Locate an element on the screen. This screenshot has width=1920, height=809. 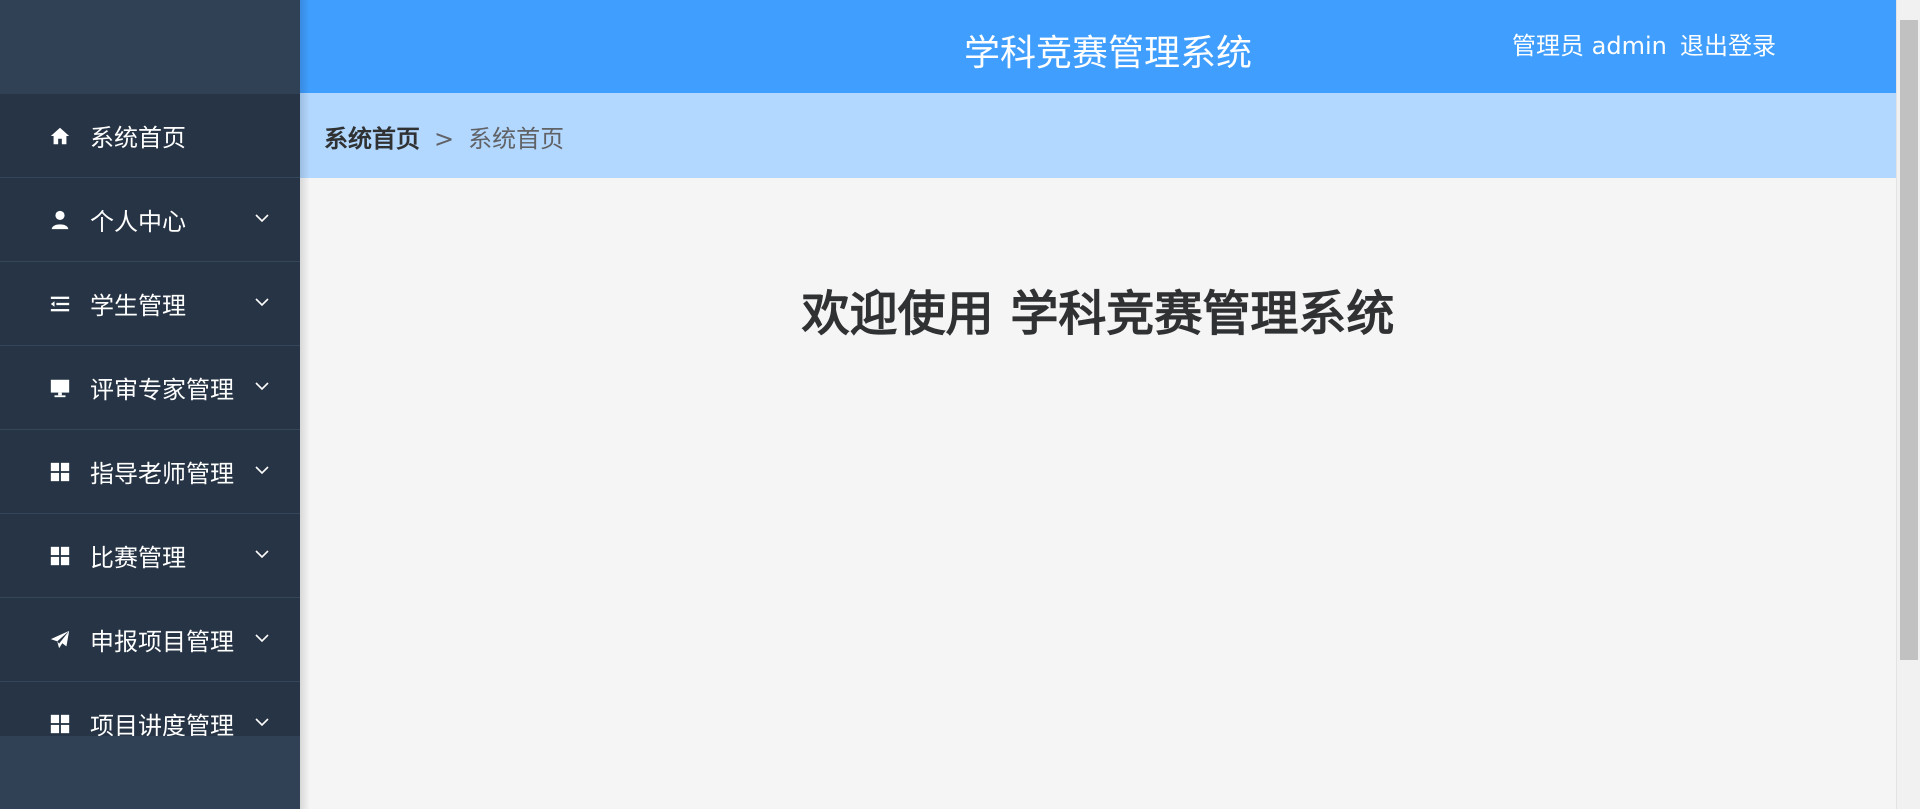
breadcrumb-current: 系统首页 is located at coordinates (516, 139).